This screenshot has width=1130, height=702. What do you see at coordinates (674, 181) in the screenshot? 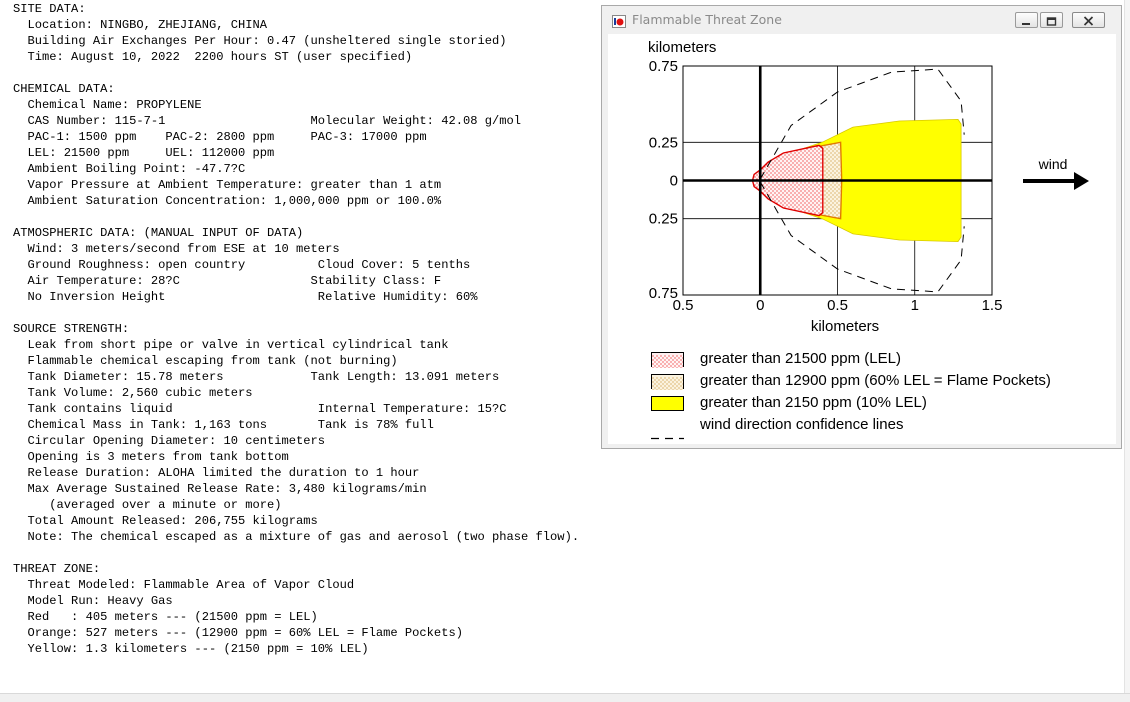
I see `y-tick-label: 0` at bounding box center [674, 181].